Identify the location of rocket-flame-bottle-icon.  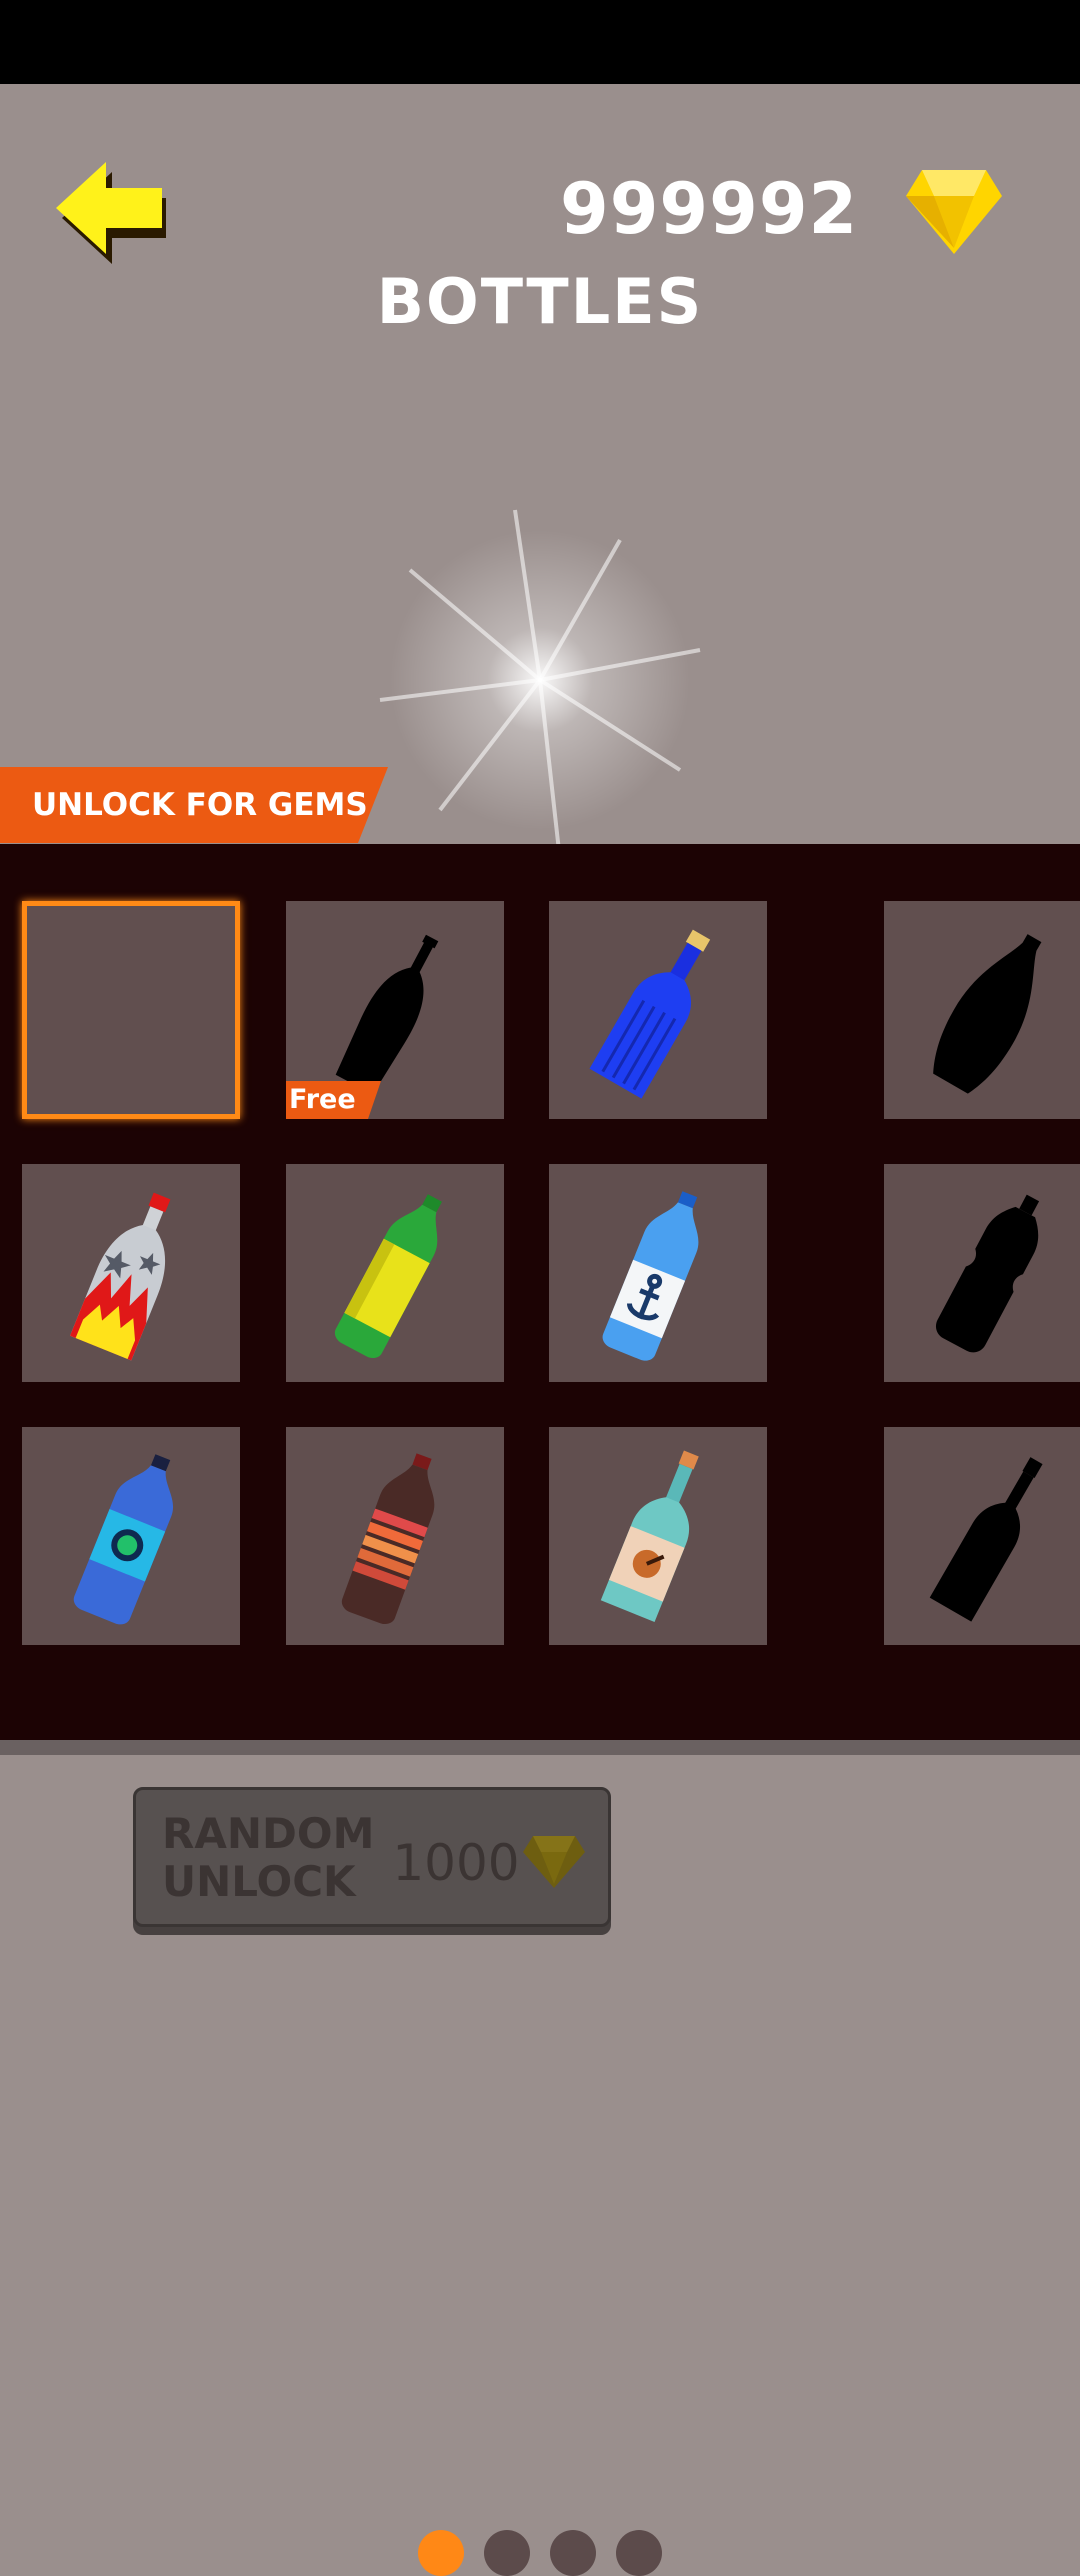
(120, 1276).